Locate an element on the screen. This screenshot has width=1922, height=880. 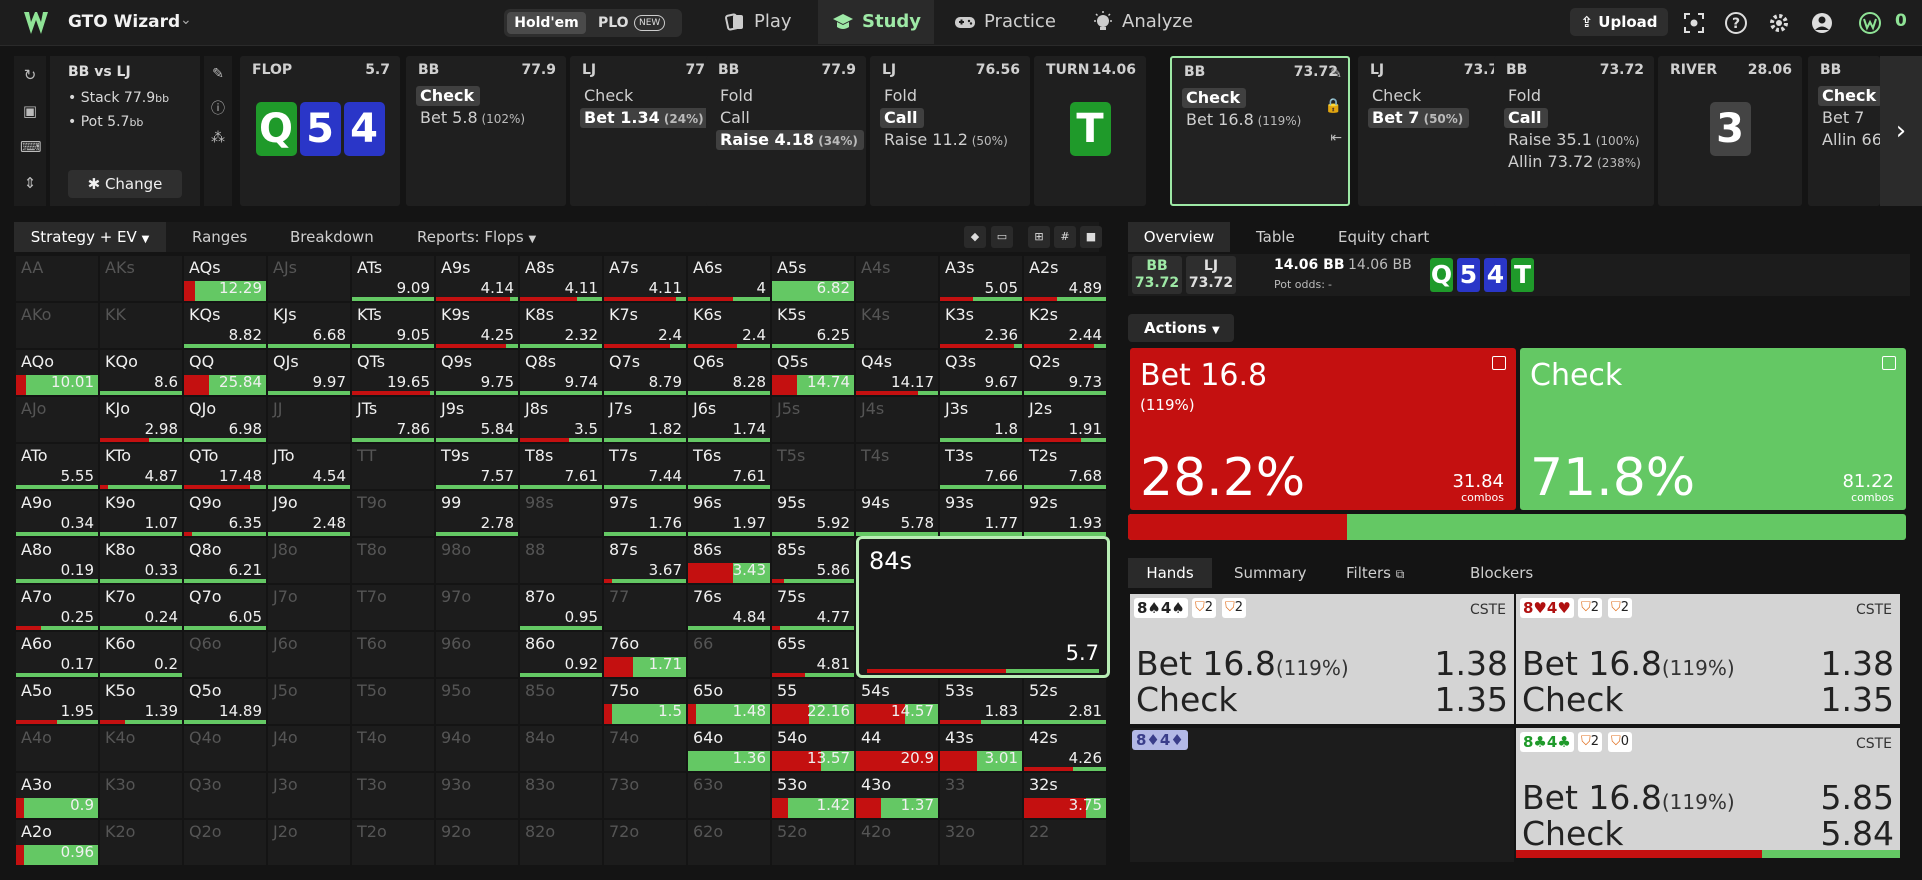
hand-cell-j6o: J6o is located at coordinates (309, 654).